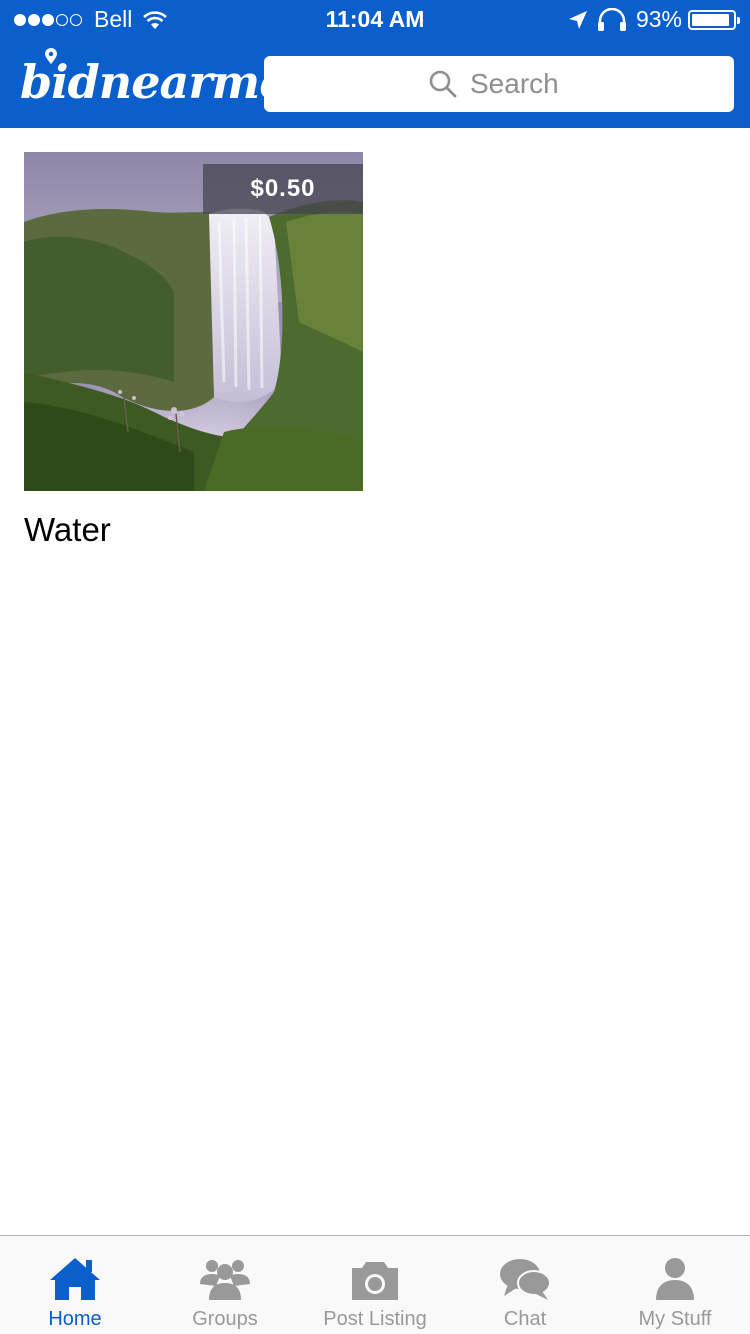 The width and height of the screenshot is (750, 1334). I want to click on battery-percent: 93%, so click(658, 19).